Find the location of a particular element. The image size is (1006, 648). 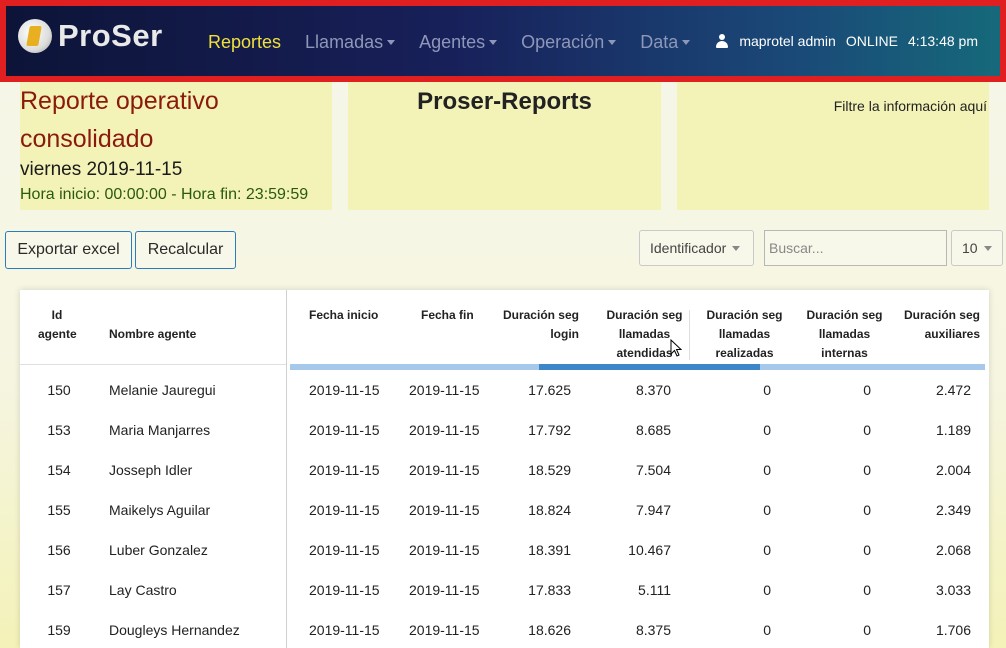

mouse-cursor-icon is located at coordinates (676, 348).